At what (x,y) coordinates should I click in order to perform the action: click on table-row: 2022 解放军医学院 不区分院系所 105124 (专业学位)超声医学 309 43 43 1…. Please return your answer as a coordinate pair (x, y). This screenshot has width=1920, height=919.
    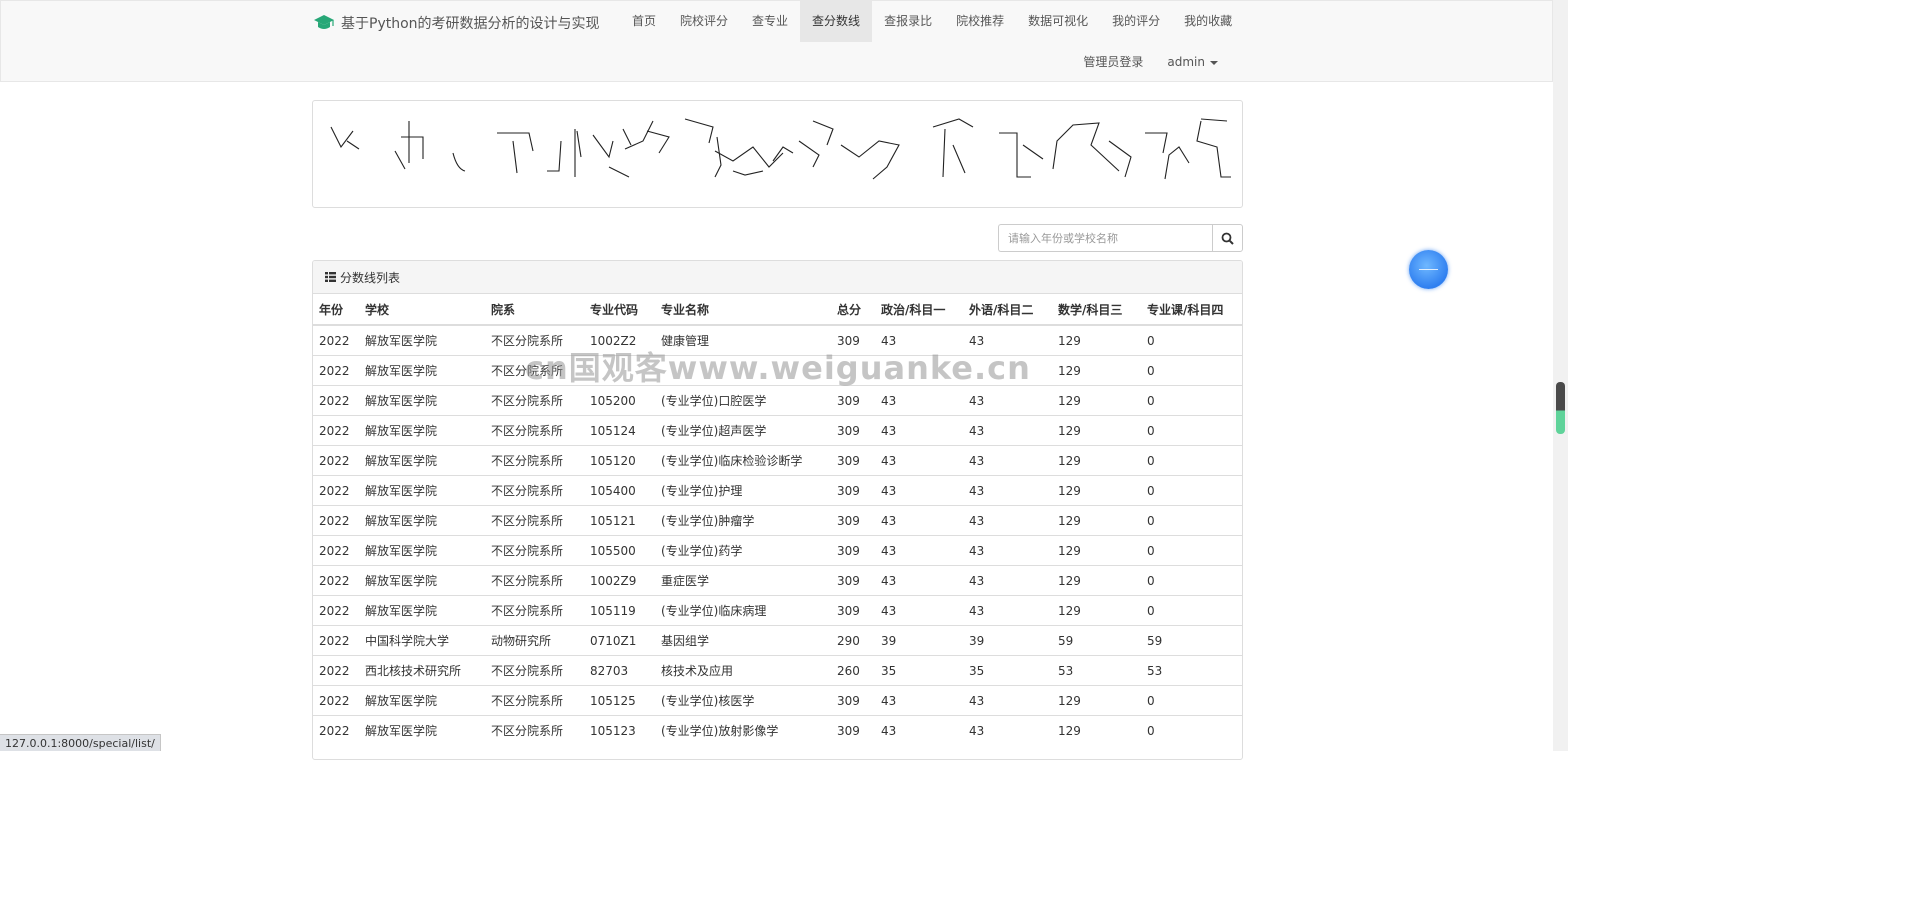
    Looking at the image, I should click on (777, 430).